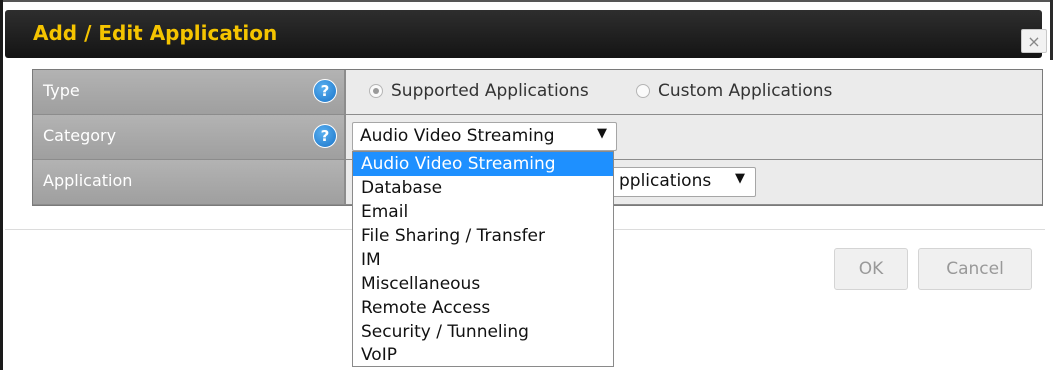  Describe the element at coordinates (871, 269) in the screenshot. I see `ok-button: OK` at that location.